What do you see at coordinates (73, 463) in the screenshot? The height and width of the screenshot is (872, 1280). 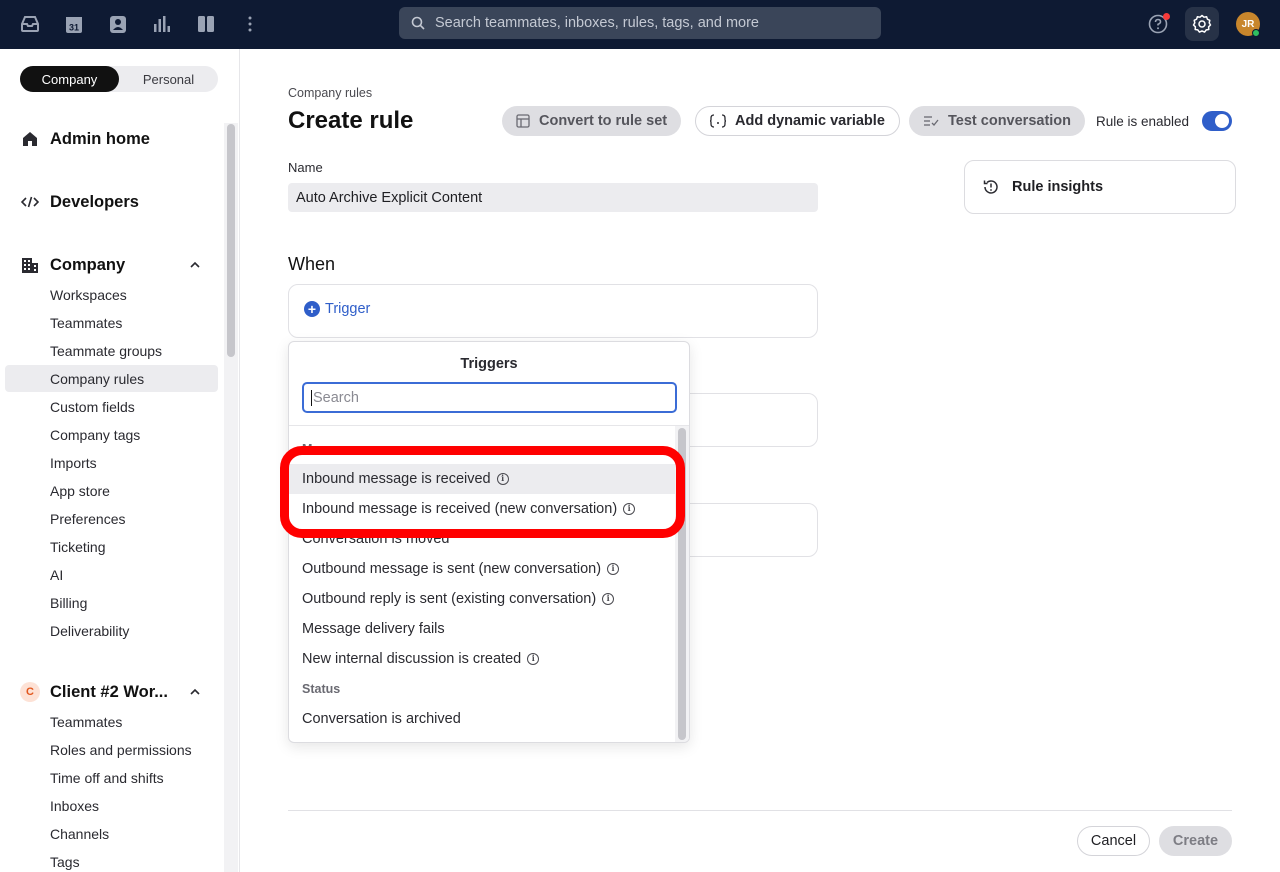 I see `sidebar-item-imports: Imports` at bounding box center [73, 463].